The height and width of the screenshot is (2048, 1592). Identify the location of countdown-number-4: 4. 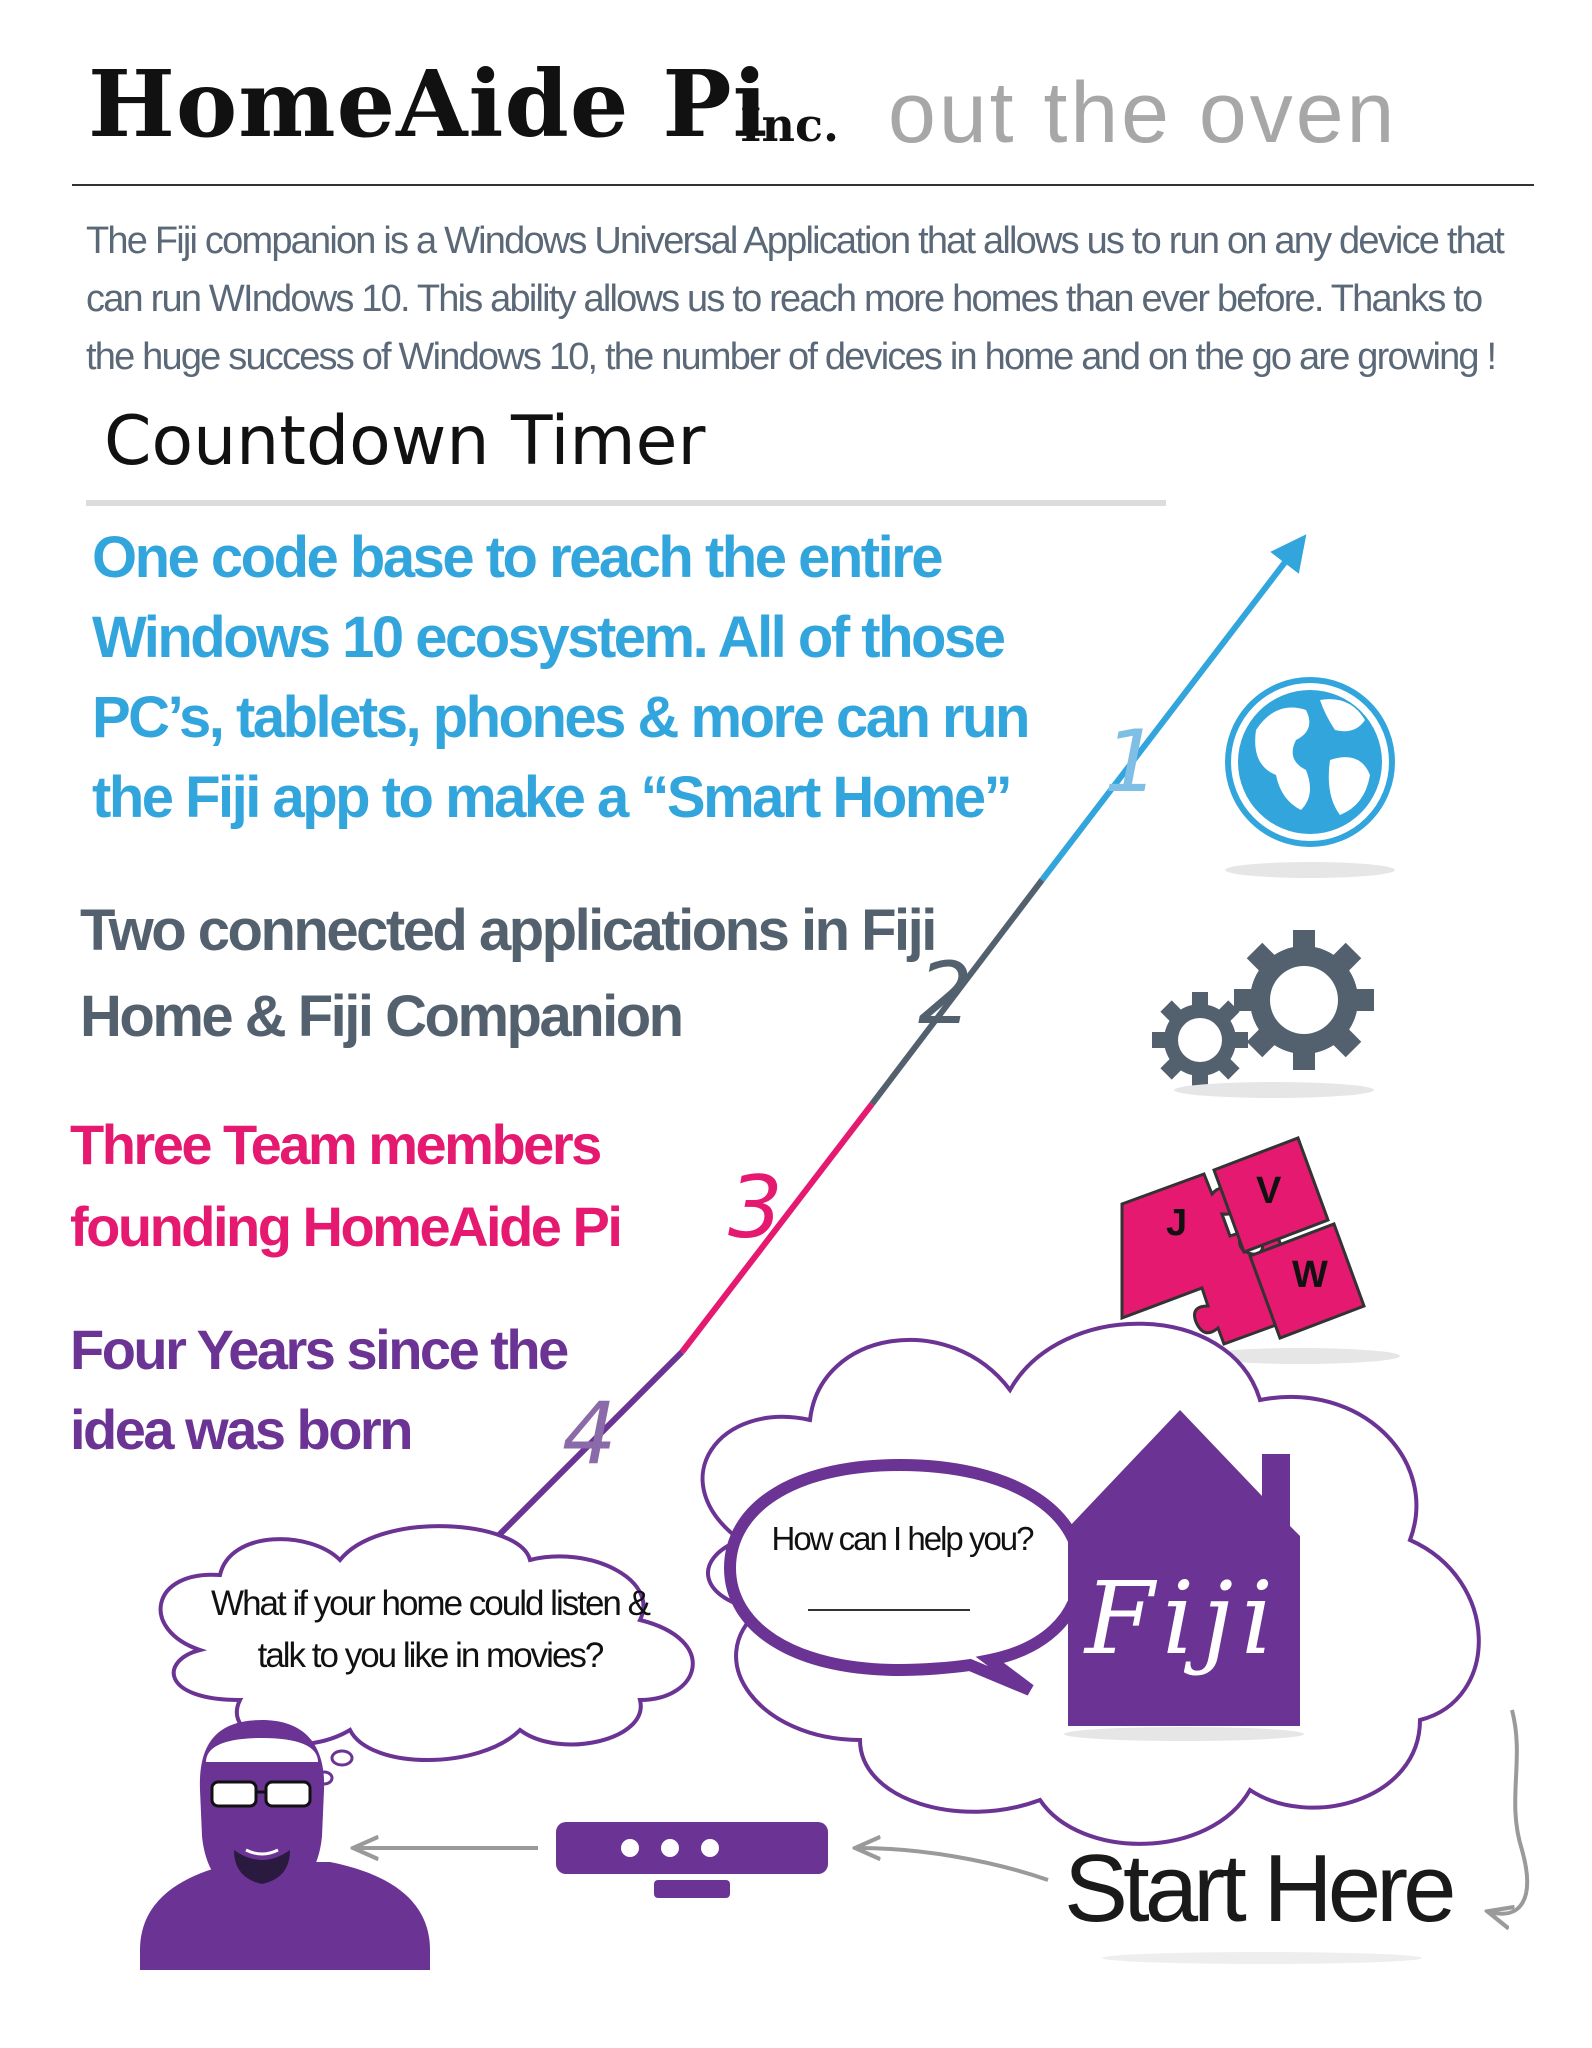
(589, 1434).